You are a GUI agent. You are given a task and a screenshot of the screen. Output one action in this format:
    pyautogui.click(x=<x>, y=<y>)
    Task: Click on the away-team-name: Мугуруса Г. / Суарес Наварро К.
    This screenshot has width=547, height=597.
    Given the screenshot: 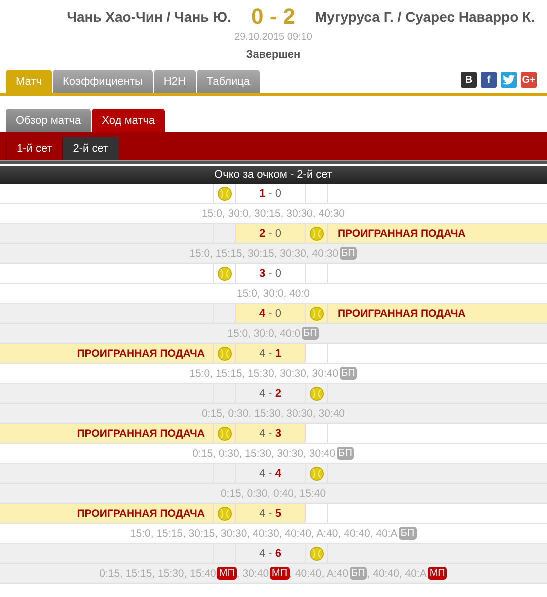 What is the action you would take?
    pyautogui.click(x=426, y=17)
    